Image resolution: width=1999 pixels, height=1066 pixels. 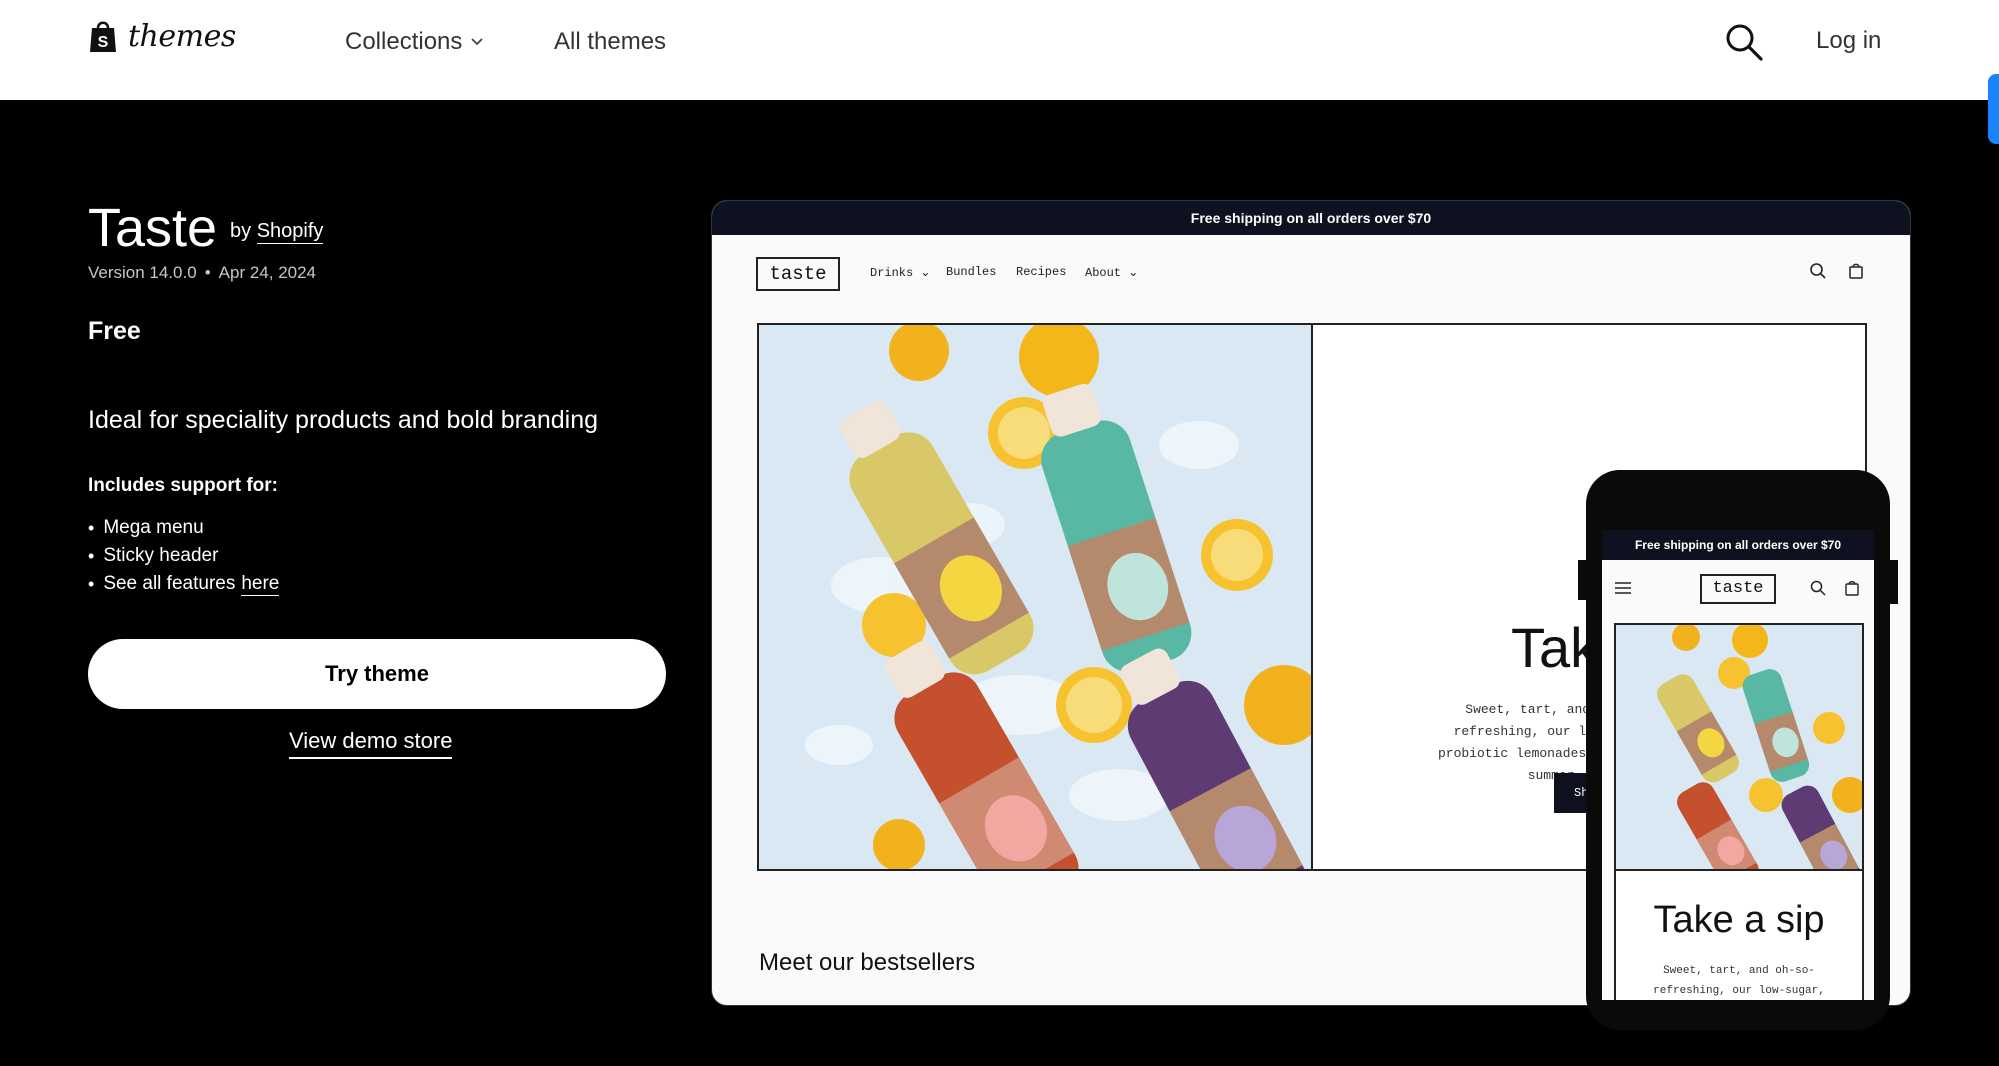 I want to click on preview-hero-image, so click(x=1036, y=597).